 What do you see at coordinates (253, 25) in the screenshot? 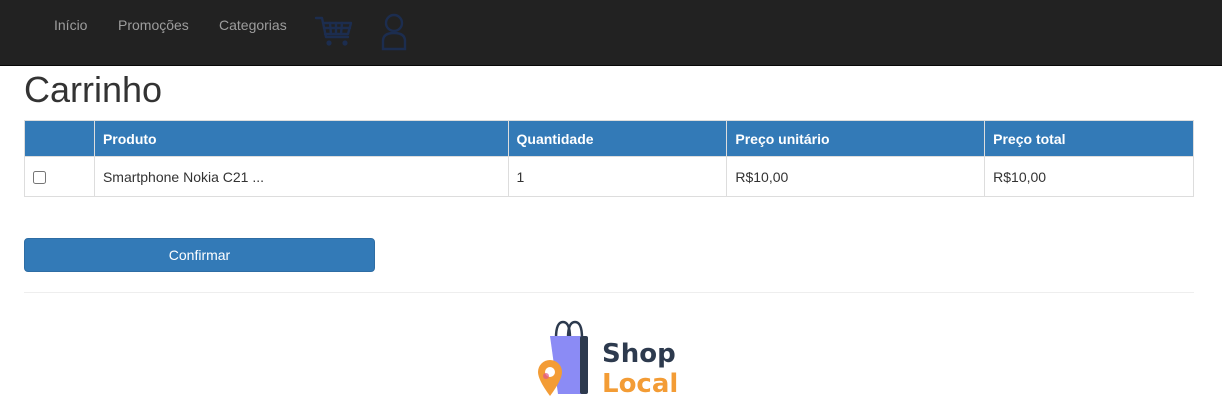
I see `nav-link-categorias: Categorias` at bounding box center [253, 25].